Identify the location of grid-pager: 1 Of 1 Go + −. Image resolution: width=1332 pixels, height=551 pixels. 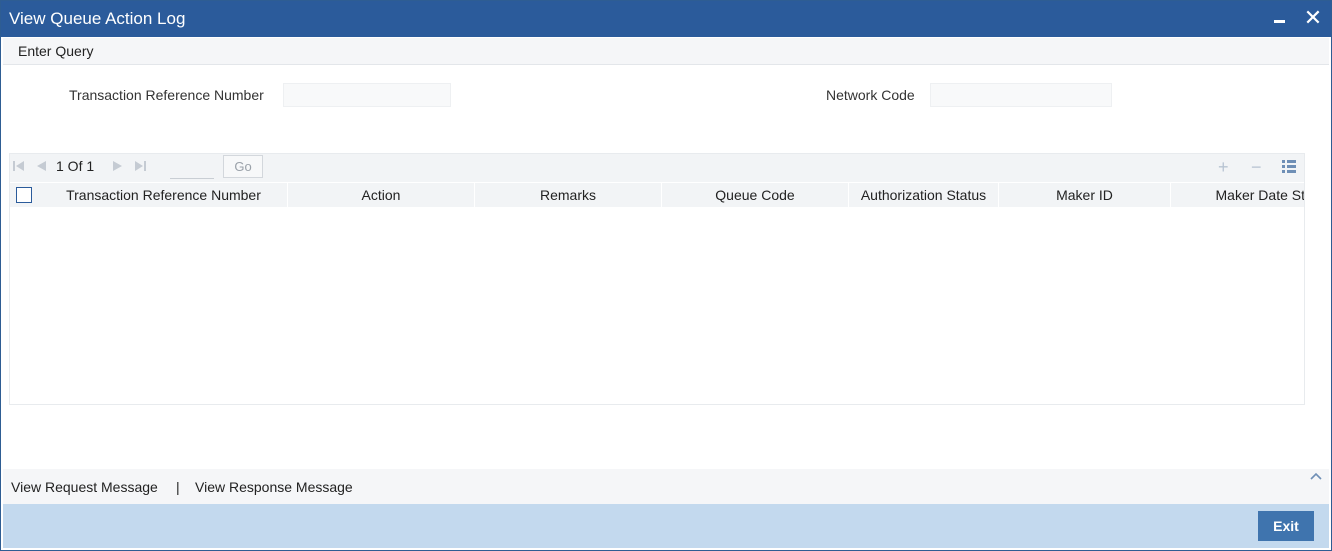
(657, 168).